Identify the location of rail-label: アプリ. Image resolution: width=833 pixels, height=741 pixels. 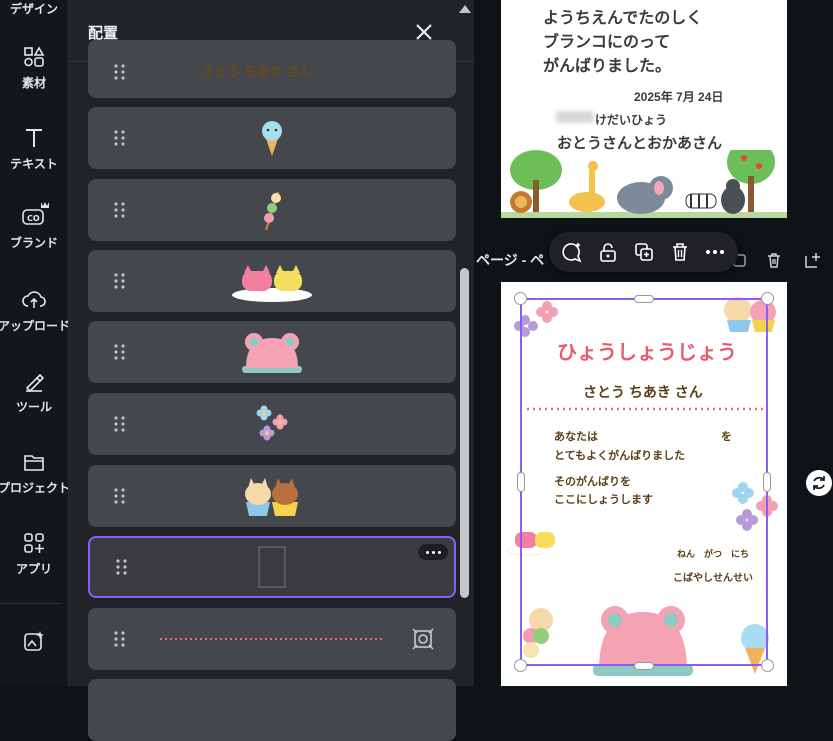
(33, 569).